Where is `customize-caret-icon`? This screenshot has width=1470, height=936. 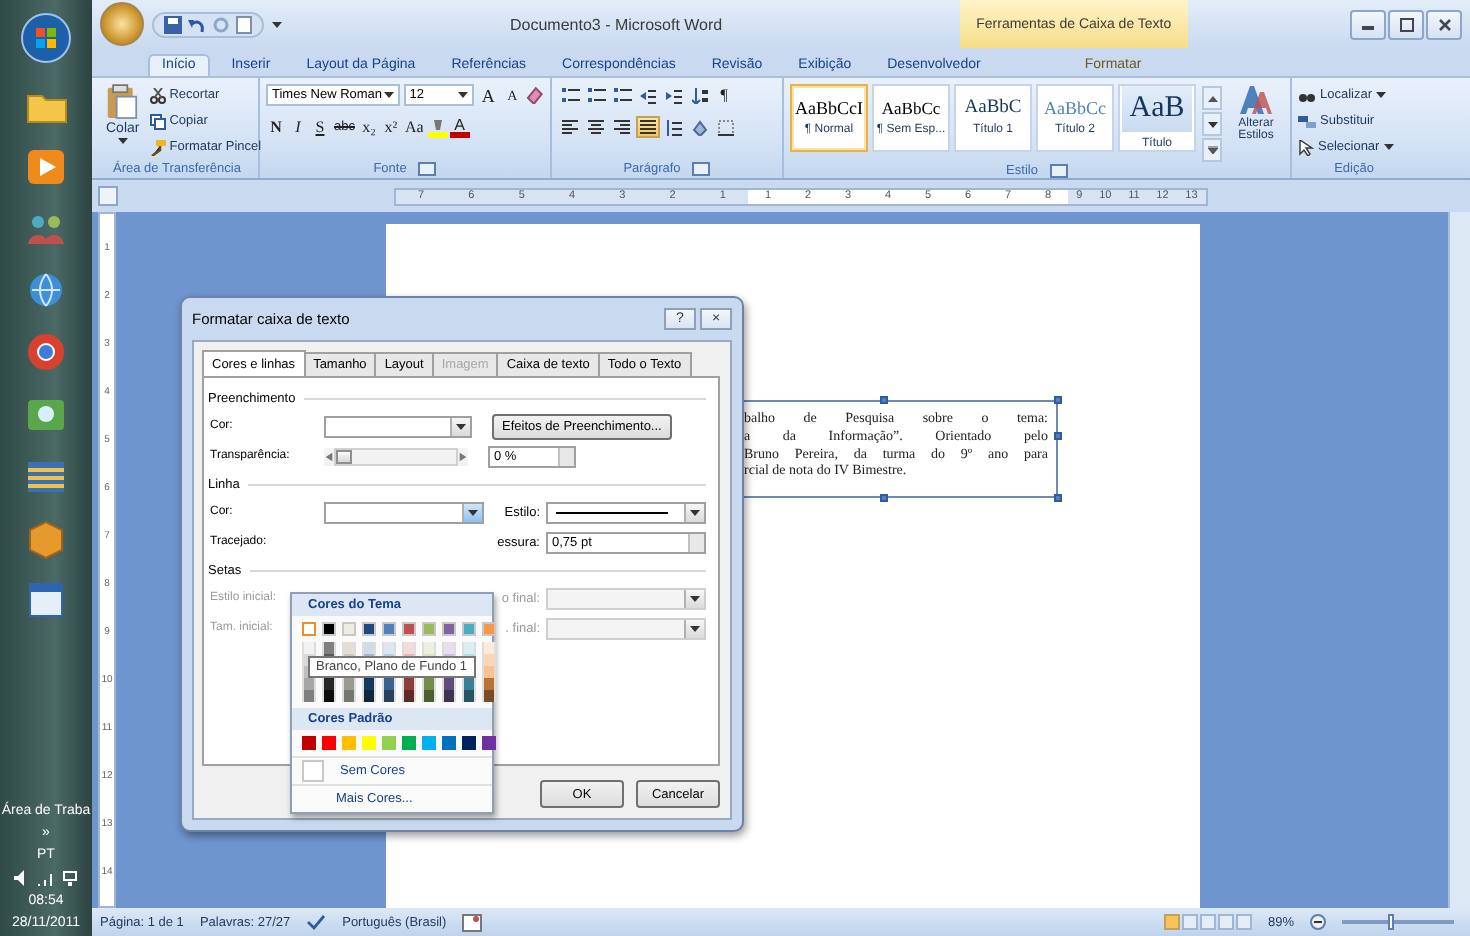 customize-caret-icon is located at coordinates (277, 24).